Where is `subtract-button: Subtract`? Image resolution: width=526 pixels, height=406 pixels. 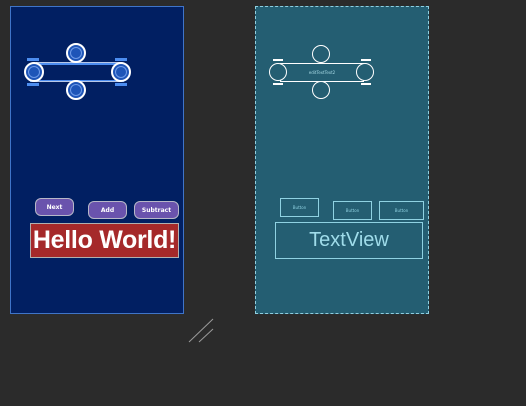 subtract-button: Subtract is located at coordinates (156, 210).